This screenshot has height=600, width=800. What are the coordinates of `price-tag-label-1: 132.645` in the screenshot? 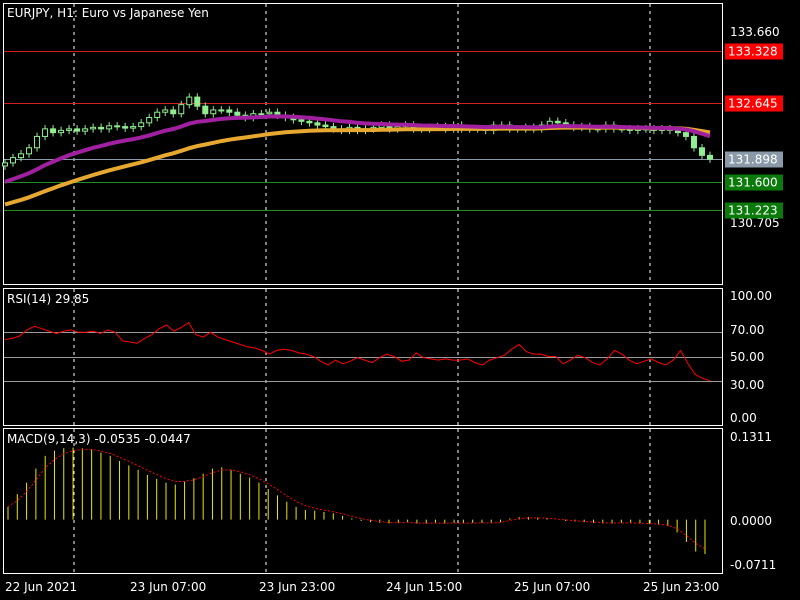 It's located at (753, 104).